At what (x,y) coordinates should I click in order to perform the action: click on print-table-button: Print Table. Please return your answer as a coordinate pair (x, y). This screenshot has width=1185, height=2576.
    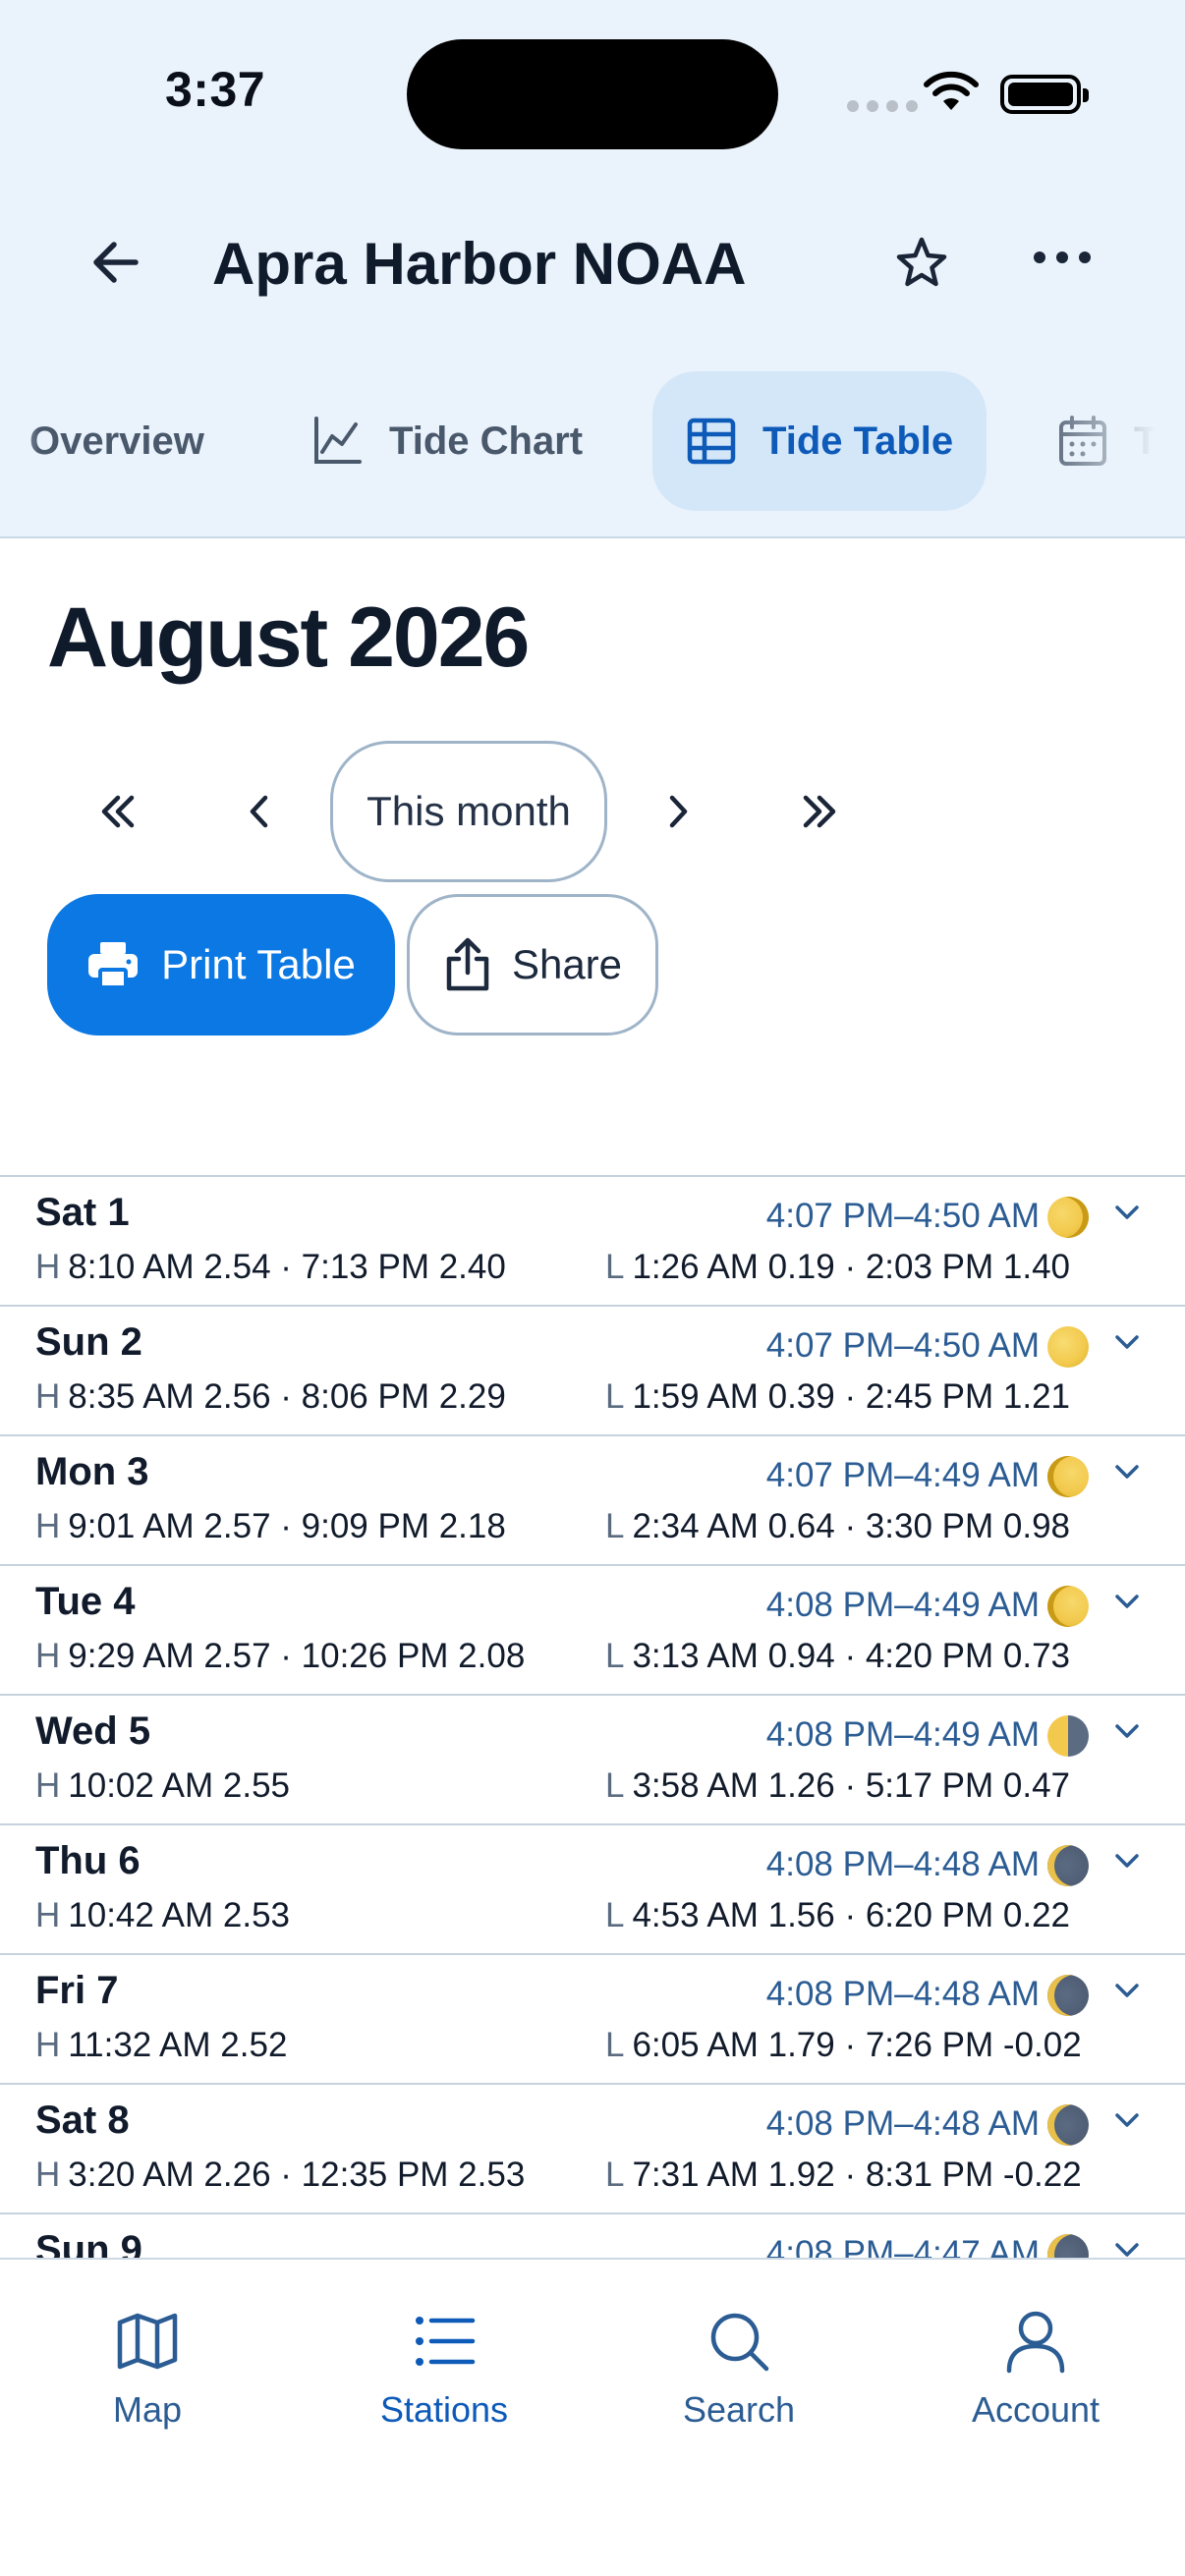
    Looking at the image, I should click on (221, 965).